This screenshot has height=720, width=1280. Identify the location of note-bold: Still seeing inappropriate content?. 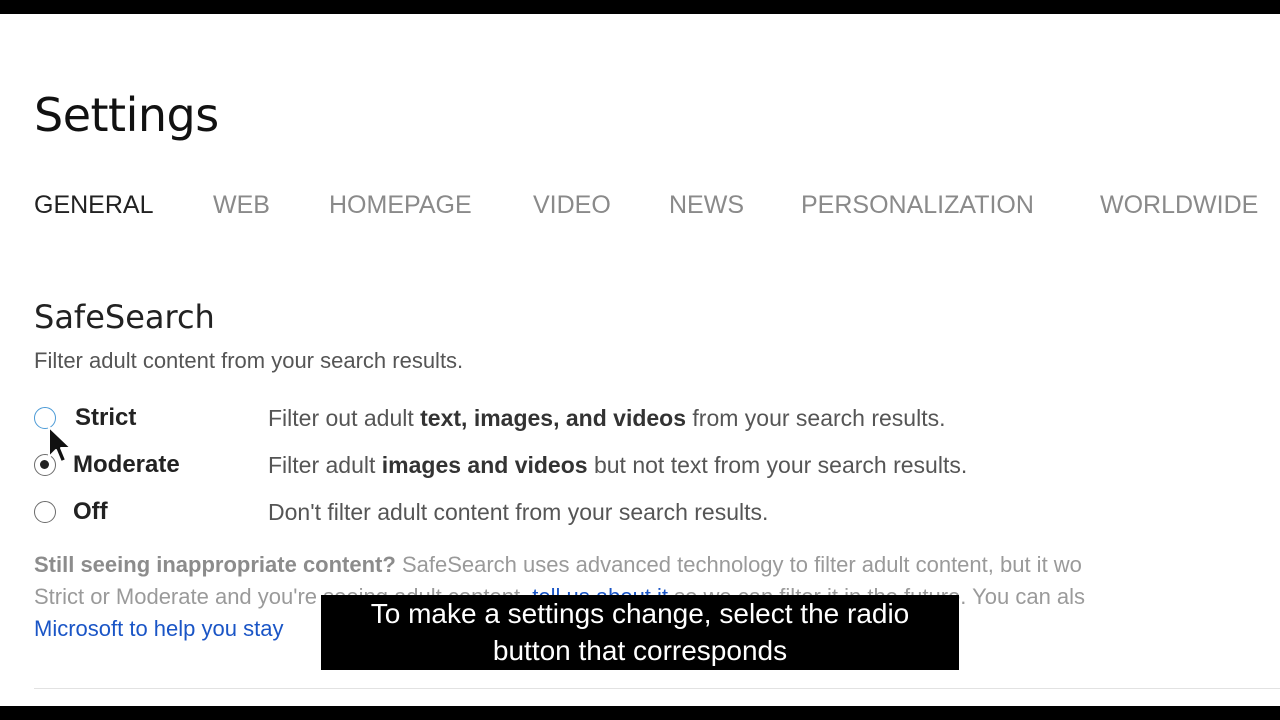
(215, 564).